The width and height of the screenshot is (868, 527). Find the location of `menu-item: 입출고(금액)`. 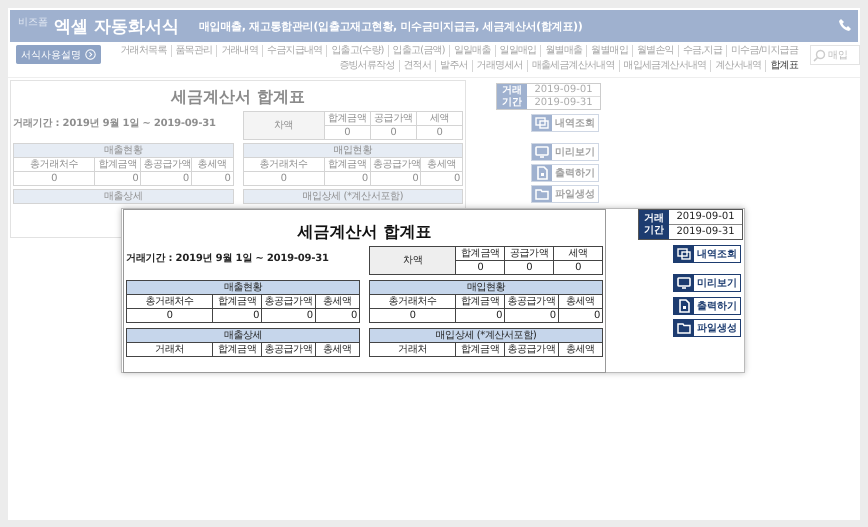

menu-item: 입출고(금액) is located at coordinates (418, 51).